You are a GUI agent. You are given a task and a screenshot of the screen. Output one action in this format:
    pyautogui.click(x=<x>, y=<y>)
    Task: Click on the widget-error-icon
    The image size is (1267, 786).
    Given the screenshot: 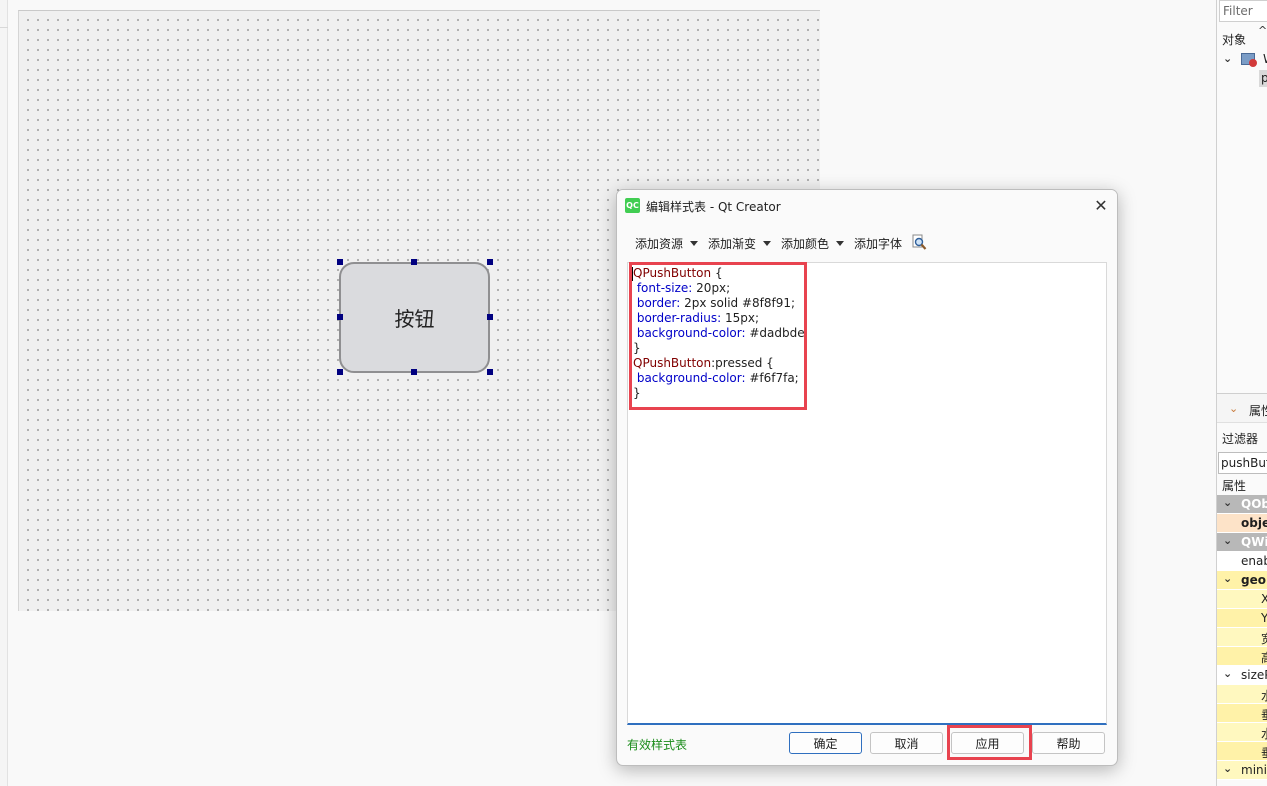 What is the action you would take?
    pyautogui.click(x=1253, y=63)
    